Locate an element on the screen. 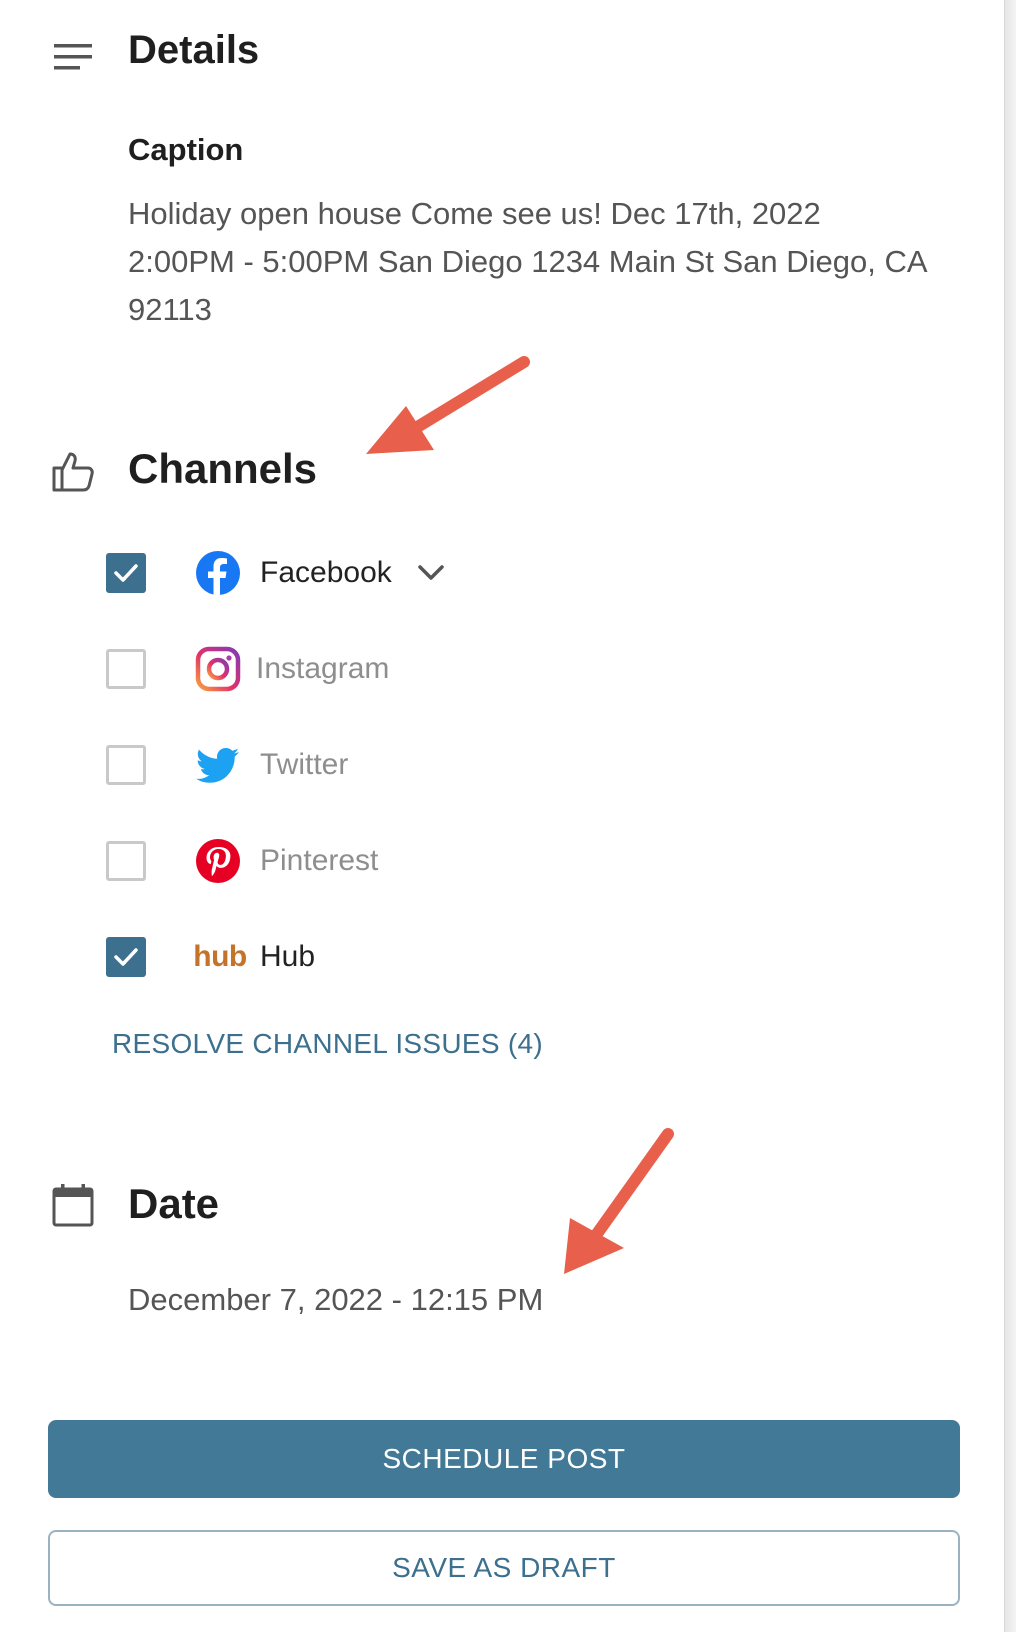 The height and width of the screenshot is (1632, 1016). hub-checkbox is located at coordinates (126, 957).